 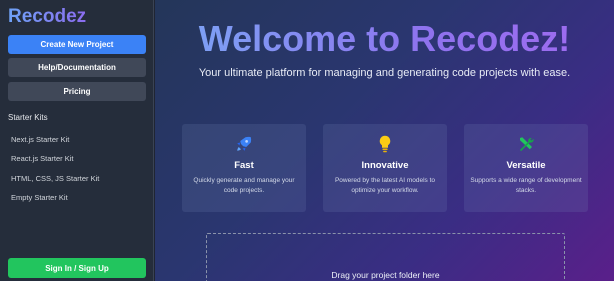 I want to click on lightbulb-icon, so click(x=385, y=144).